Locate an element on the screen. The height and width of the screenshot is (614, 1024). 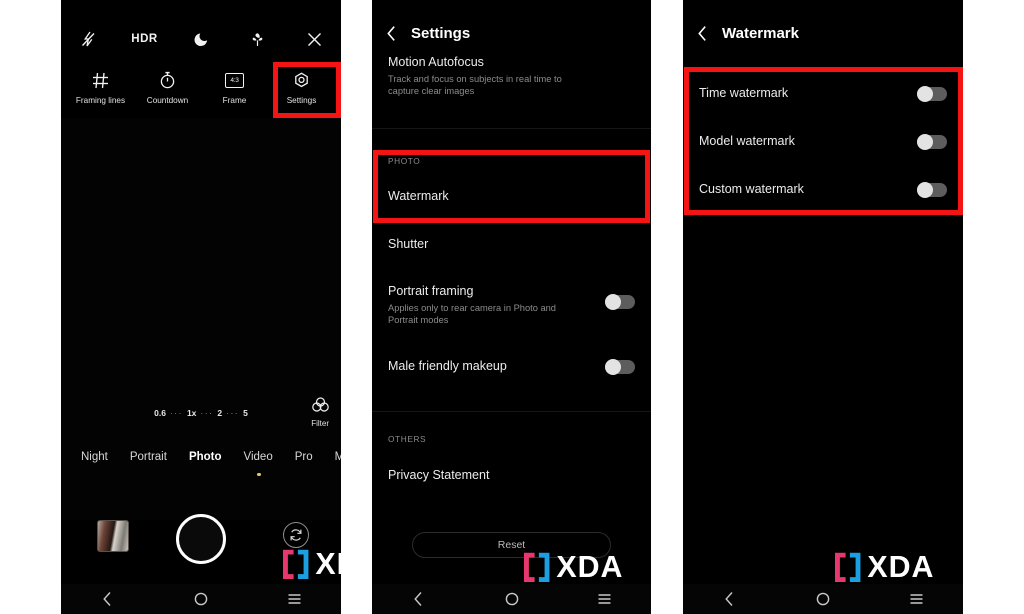
row-shutter: Shutter is located at coordinates (511, 244).